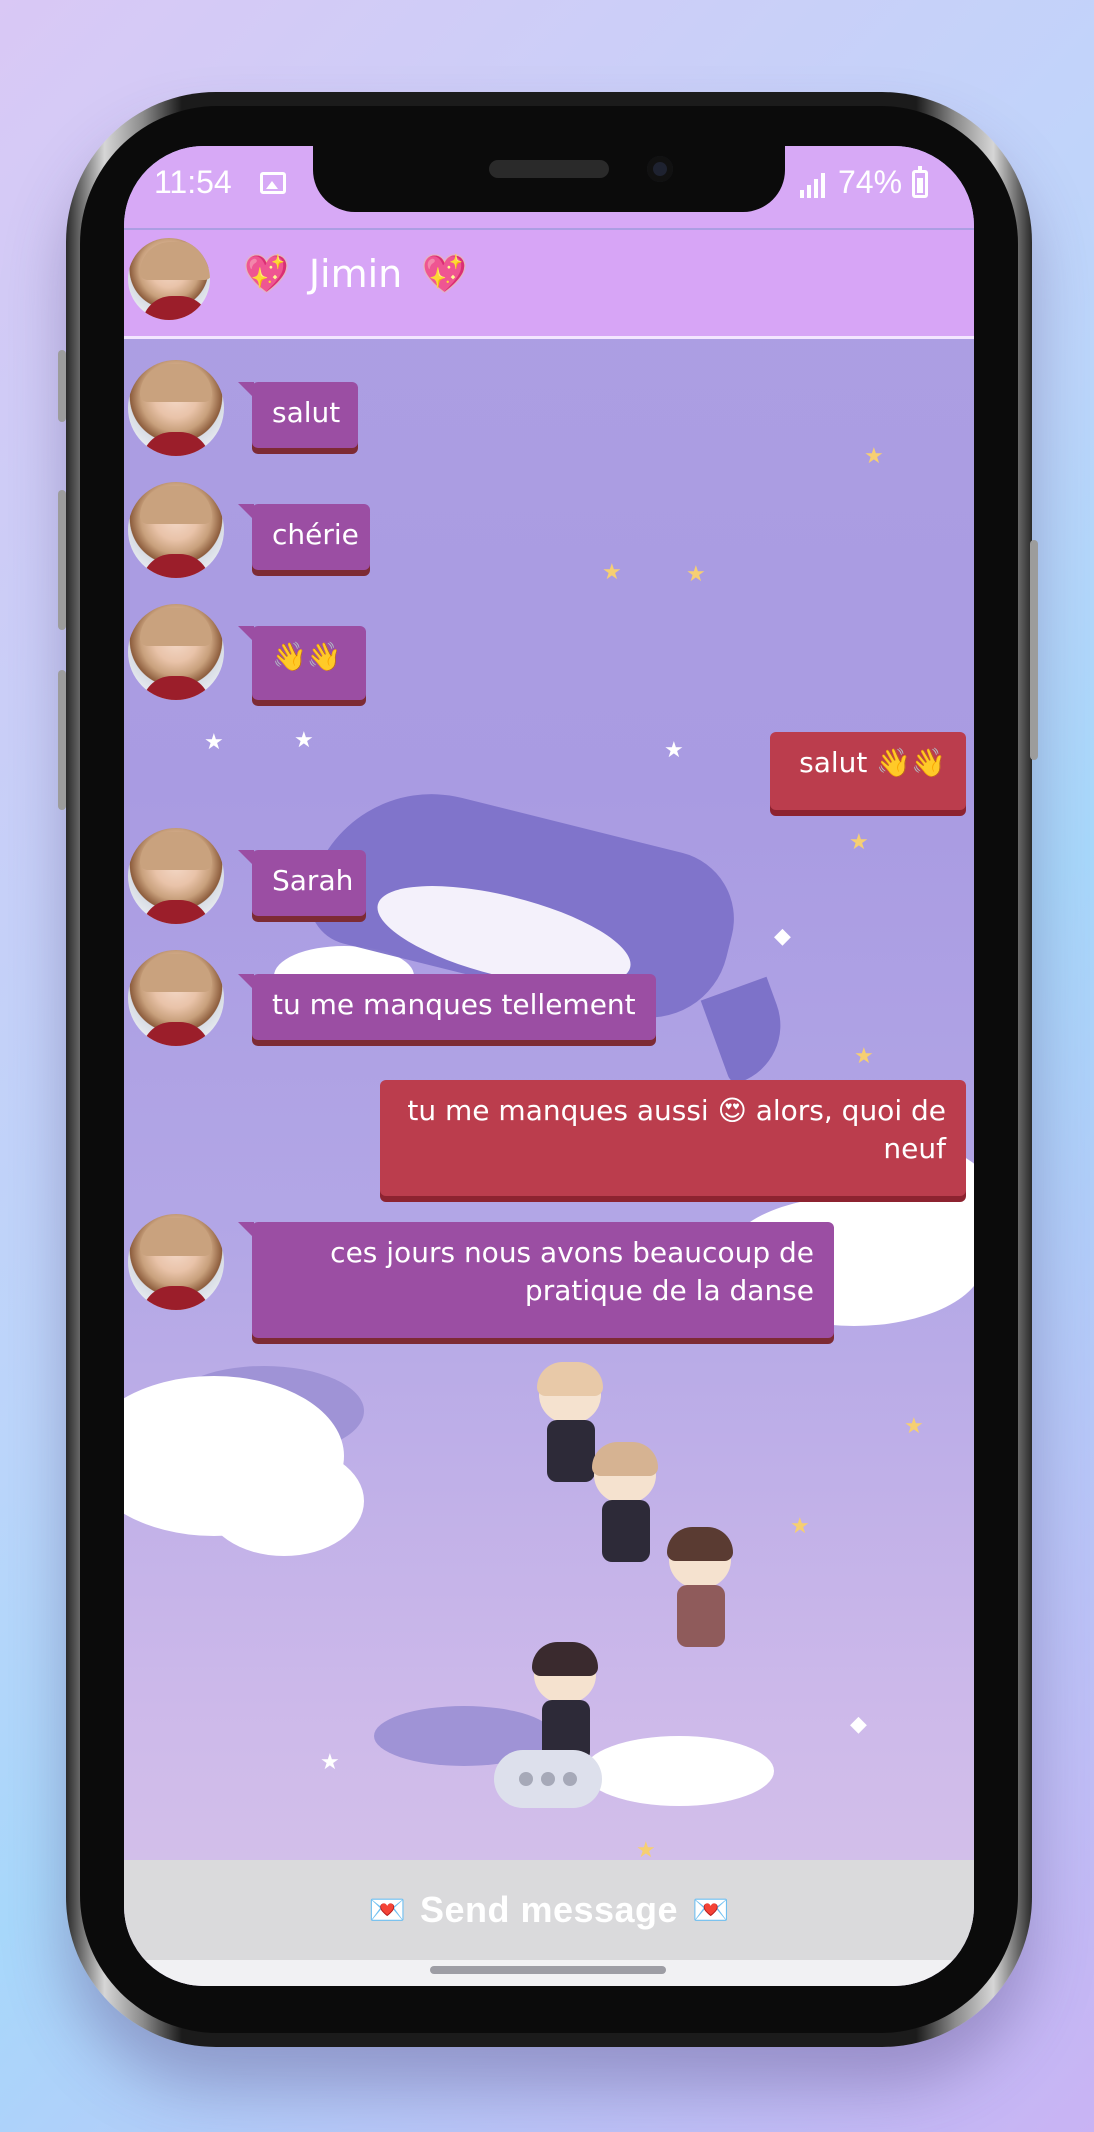 This screenshot has height=2132, width=1094. Describe the element at coordinates (315, 534) in the screenshot. I see `message-text: chérie` at that location.